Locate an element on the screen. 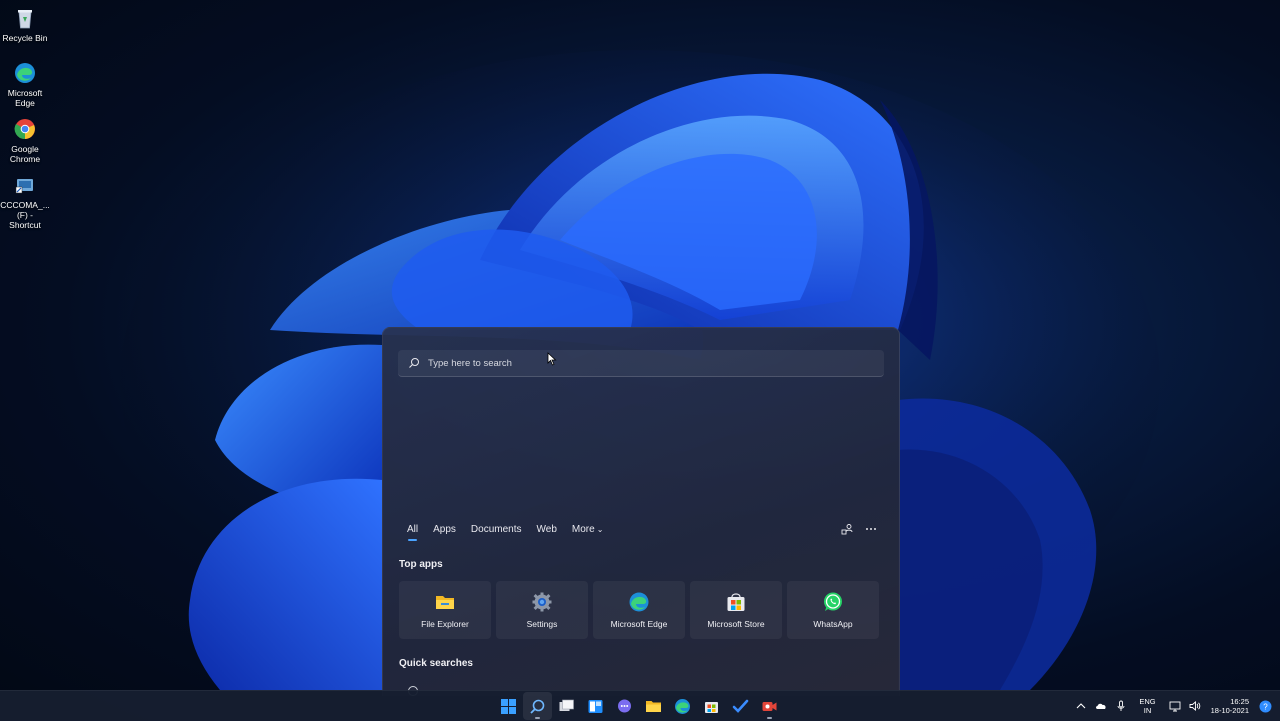 Image resolution: width=1280 pixels, height=721 pixels. search-box is located at coordinates (641, 363).